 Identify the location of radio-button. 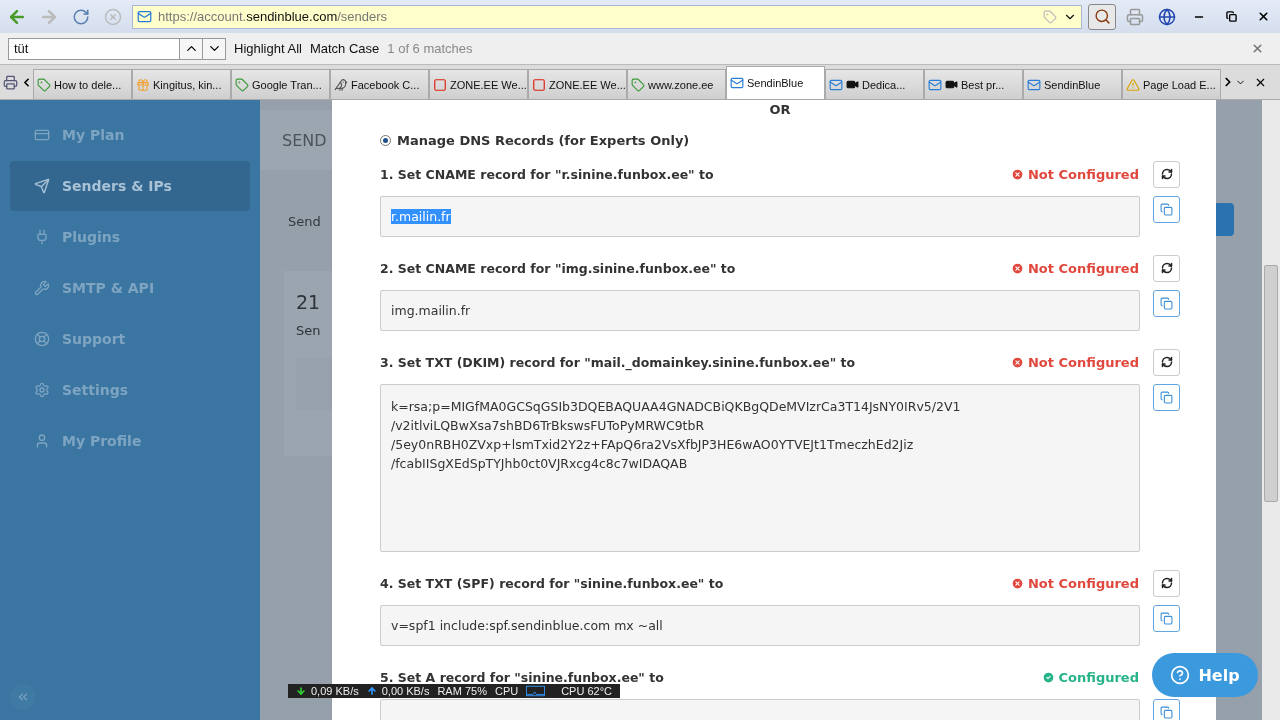
(385, 140).